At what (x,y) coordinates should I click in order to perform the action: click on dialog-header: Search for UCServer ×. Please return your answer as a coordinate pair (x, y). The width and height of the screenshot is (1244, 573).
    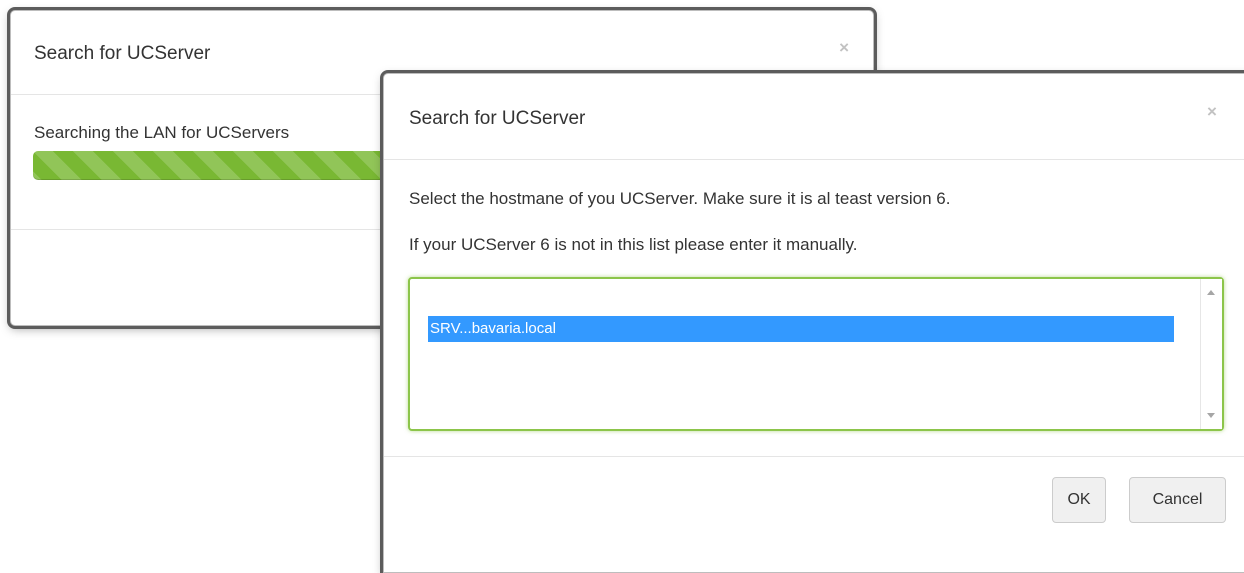
    Looking at the image, I should click on (814, 117).